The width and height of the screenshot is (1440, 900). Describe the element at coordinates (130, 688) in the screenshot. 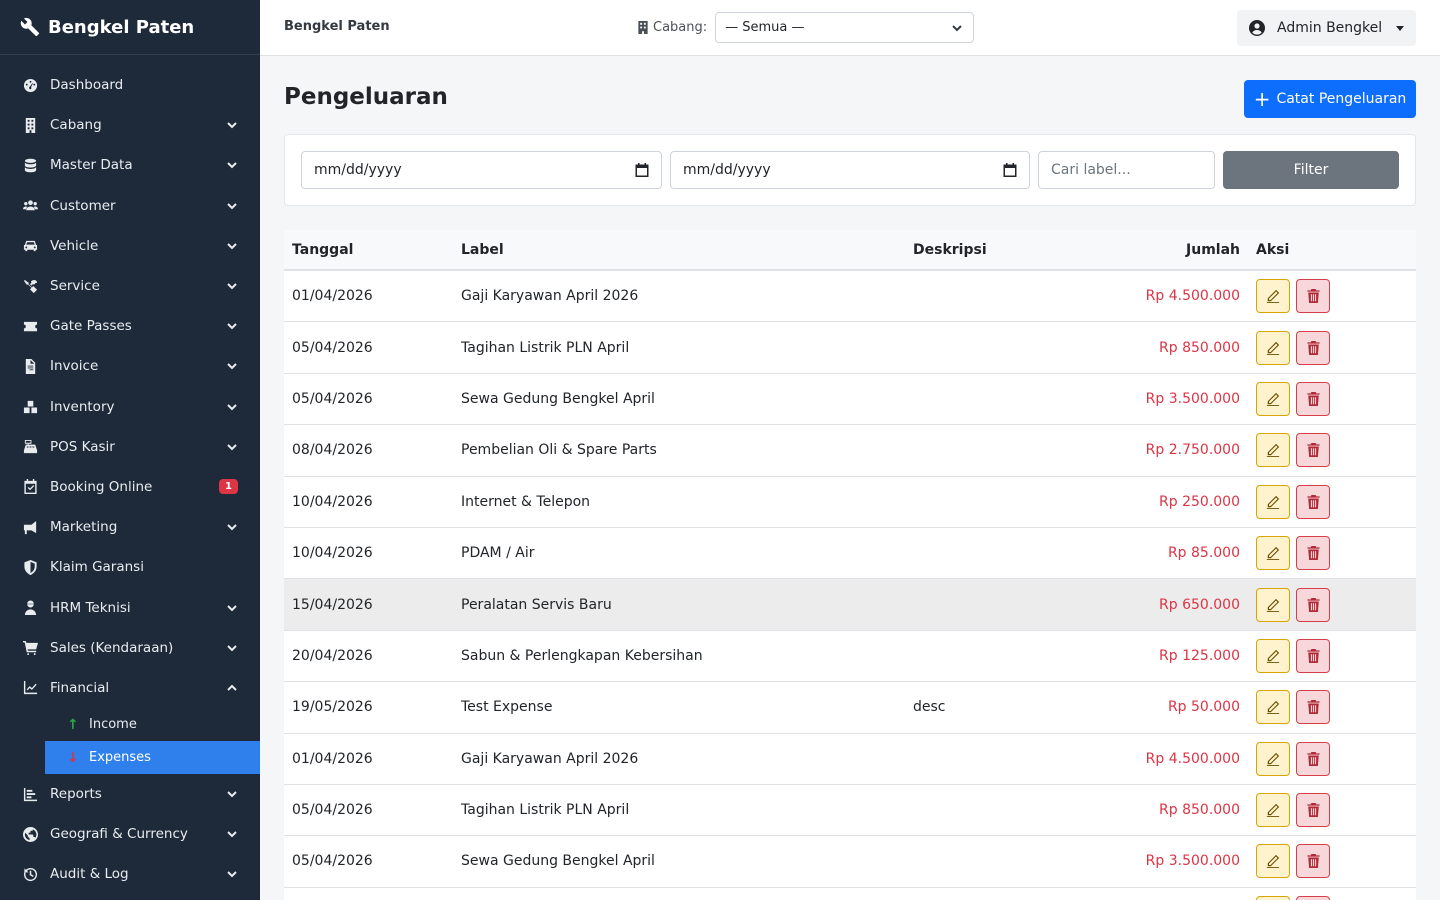

I see `sidebar-item-financial: Financial` at that location.